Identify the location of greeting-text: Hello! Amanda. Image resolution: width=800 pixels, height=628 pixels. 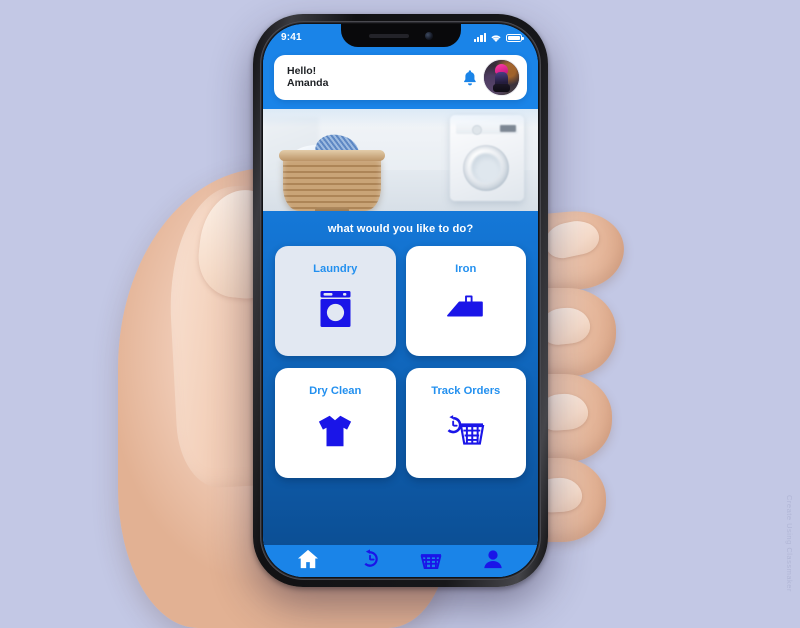
(372, 77).